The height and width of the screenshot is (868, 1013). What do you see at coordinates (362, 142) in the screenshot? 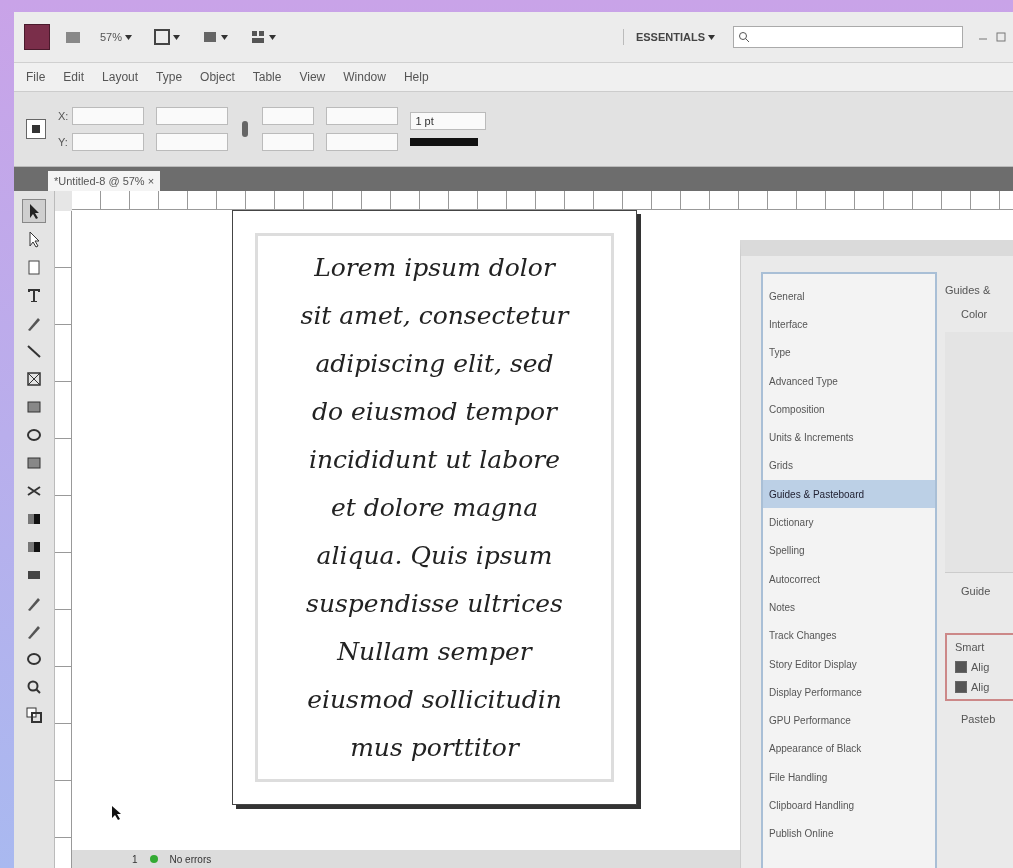
I see `shear-field` at bounding box center [362, 142].